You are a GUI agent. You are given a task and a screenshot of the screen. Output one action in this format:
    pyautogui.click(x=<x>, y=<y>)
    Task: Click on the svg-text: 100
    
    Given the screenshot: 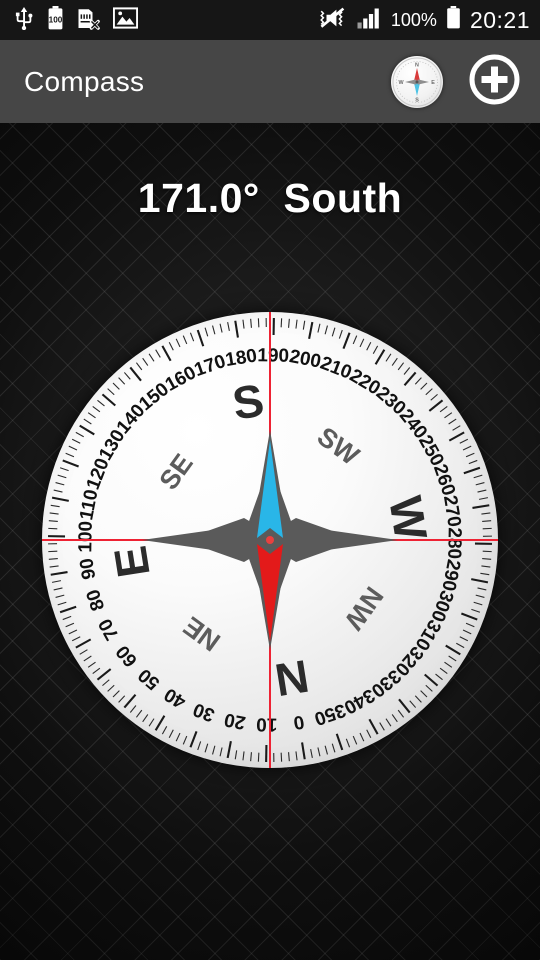 What is the action you would take?
    pyautogui.click(x=56, y=19)
    